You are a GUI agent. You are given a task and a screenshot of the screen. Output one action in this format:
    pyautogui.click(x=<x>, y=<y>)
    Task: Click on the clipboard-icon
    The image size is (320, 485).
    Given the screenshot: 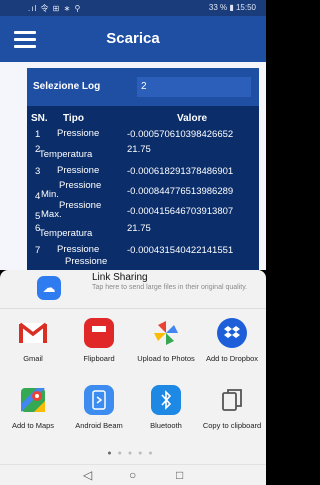 What is the action you would take?
    pyautogui.click(x=232, y=400)
    